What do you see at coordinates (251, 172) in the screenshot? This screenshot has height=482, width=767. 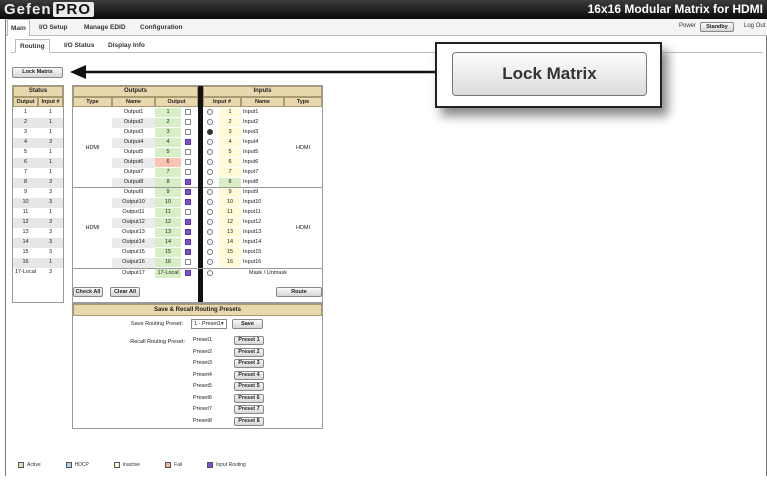 I see `input-name: Input7` at bounding box center [251, 172].